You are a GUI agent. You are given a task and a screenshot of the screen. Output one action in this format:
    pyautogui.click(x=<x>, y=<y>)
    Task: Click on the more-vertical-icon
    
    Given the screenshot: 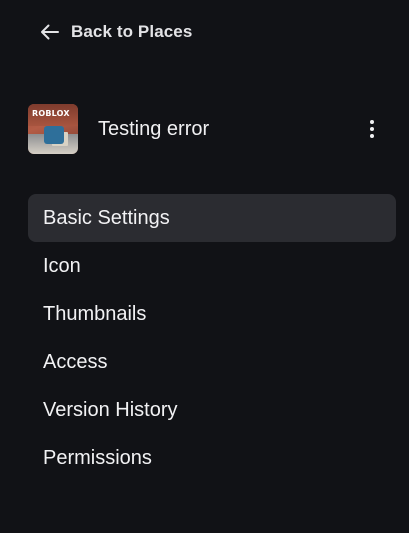 What is the action you would take?
    pyautogui.click(x=372, y=122)
    